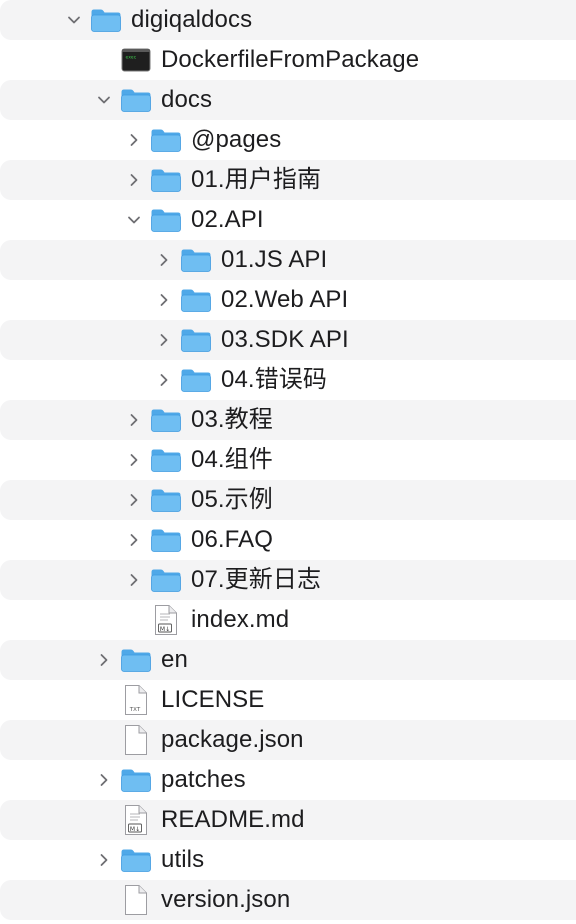 The image size is (576, 924). What do you see at coordinates (232, 539) in the screenshot?
I see `tree-item-label: 06.FAQ` at bounding box center [232, 539].